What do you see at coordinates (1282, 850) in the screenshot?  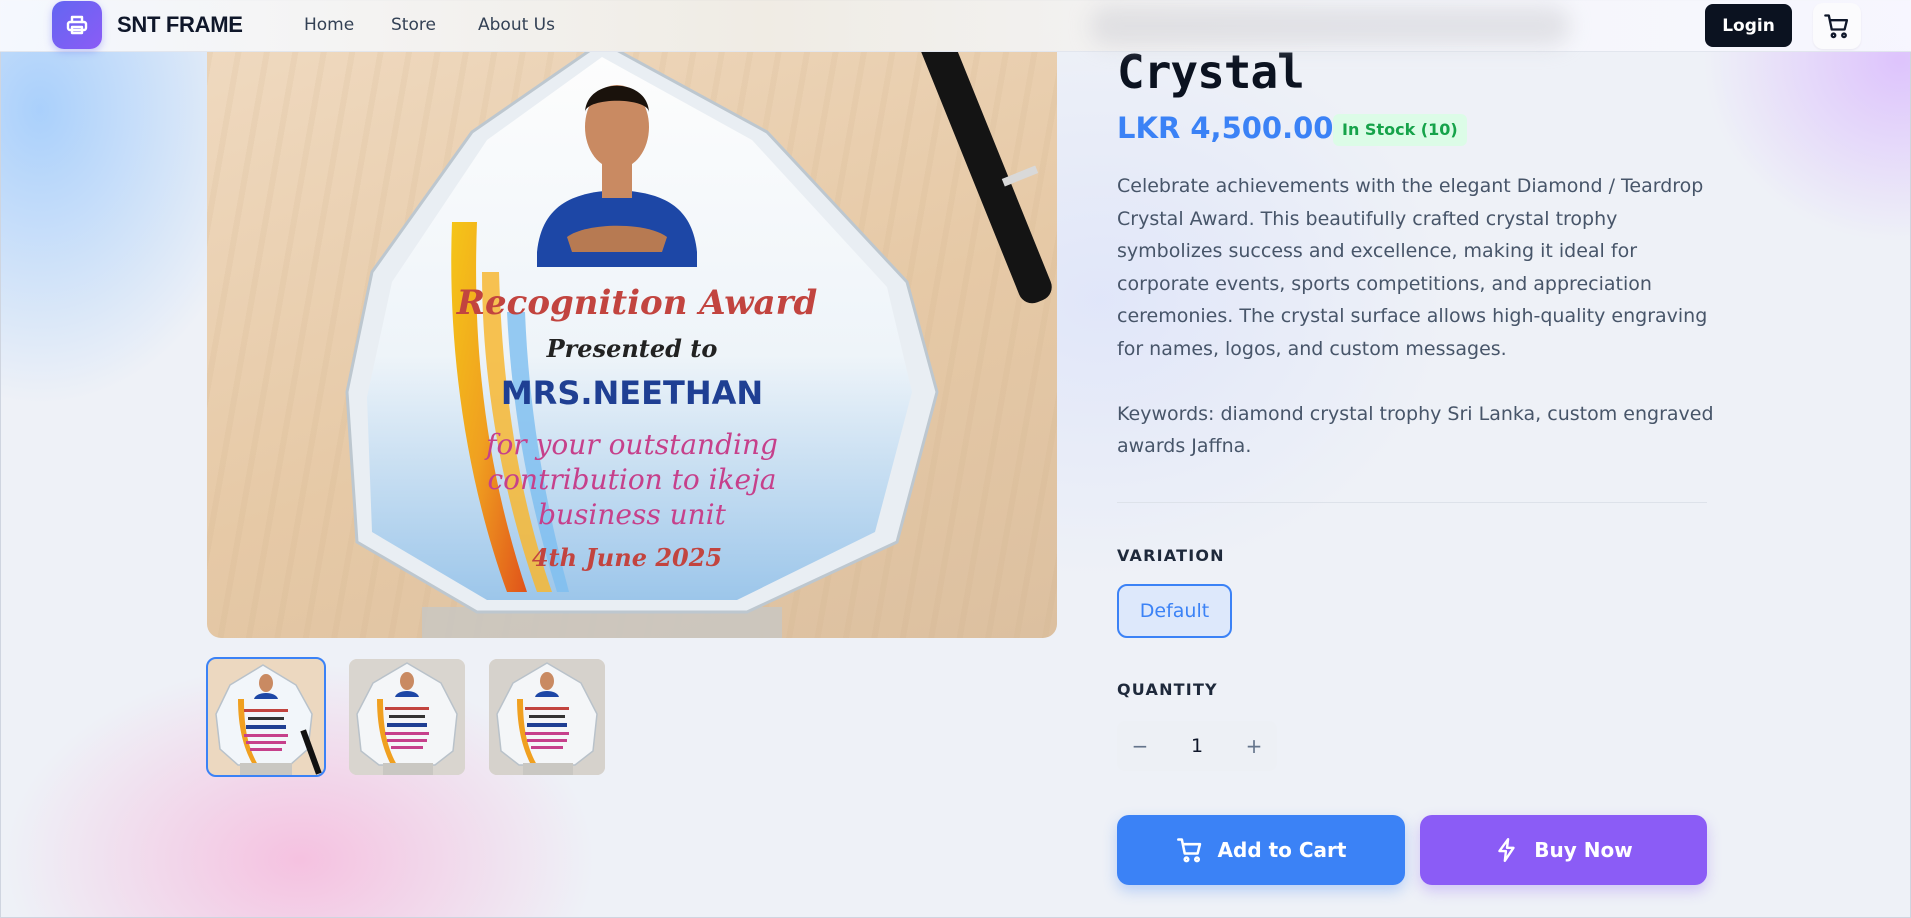 I see `add-to-cart-label: Add to Cart` at bounding box center [1282, 850].